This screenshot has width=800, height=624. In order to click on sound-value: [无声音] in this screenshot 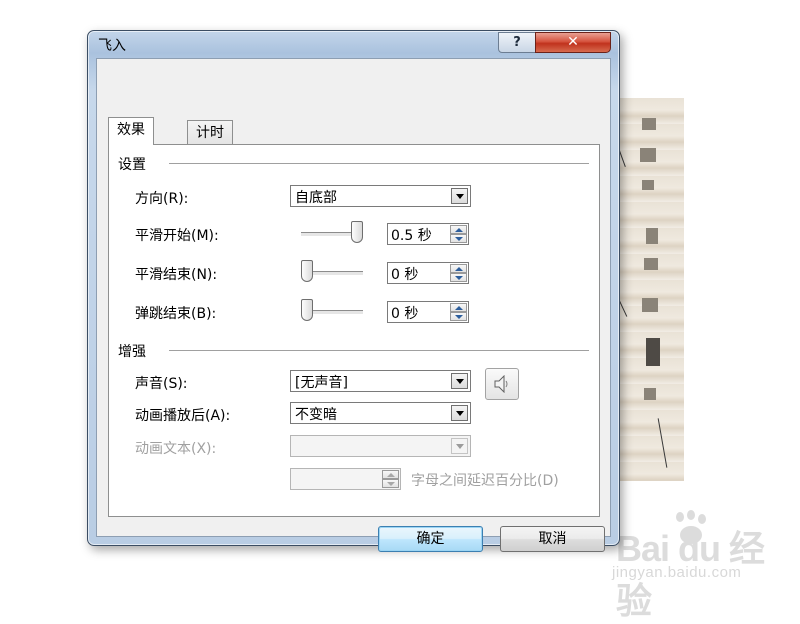, I will do `click(321, 383)`.